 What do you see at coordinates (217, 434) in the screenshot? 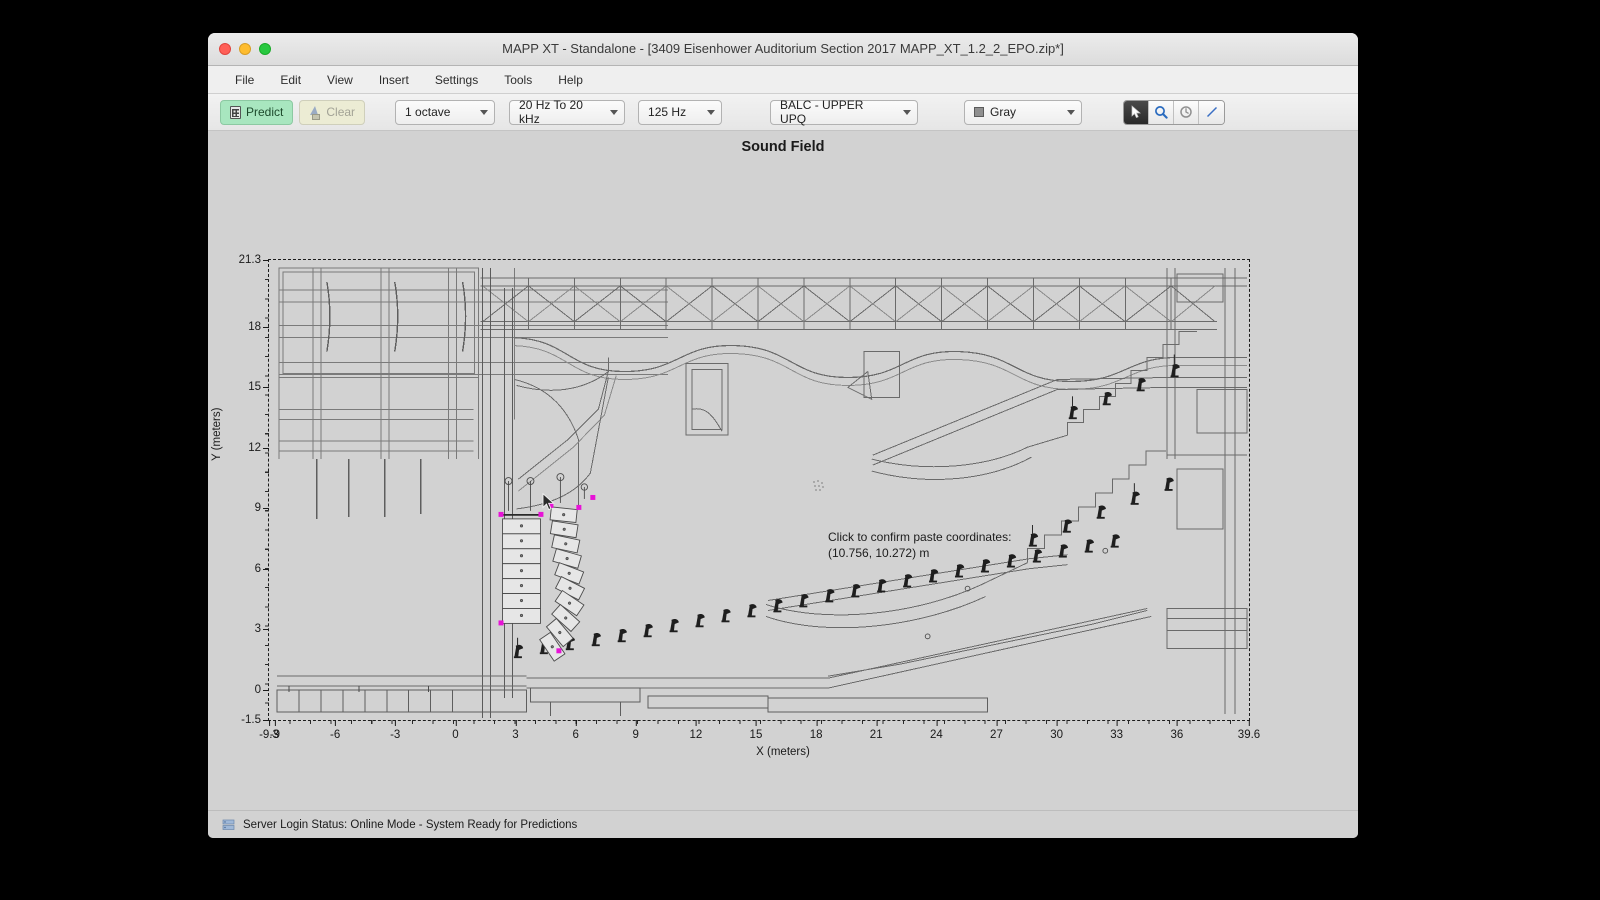
I see `y-axis-label: Y (meters)` at bounding box center [217, 434].